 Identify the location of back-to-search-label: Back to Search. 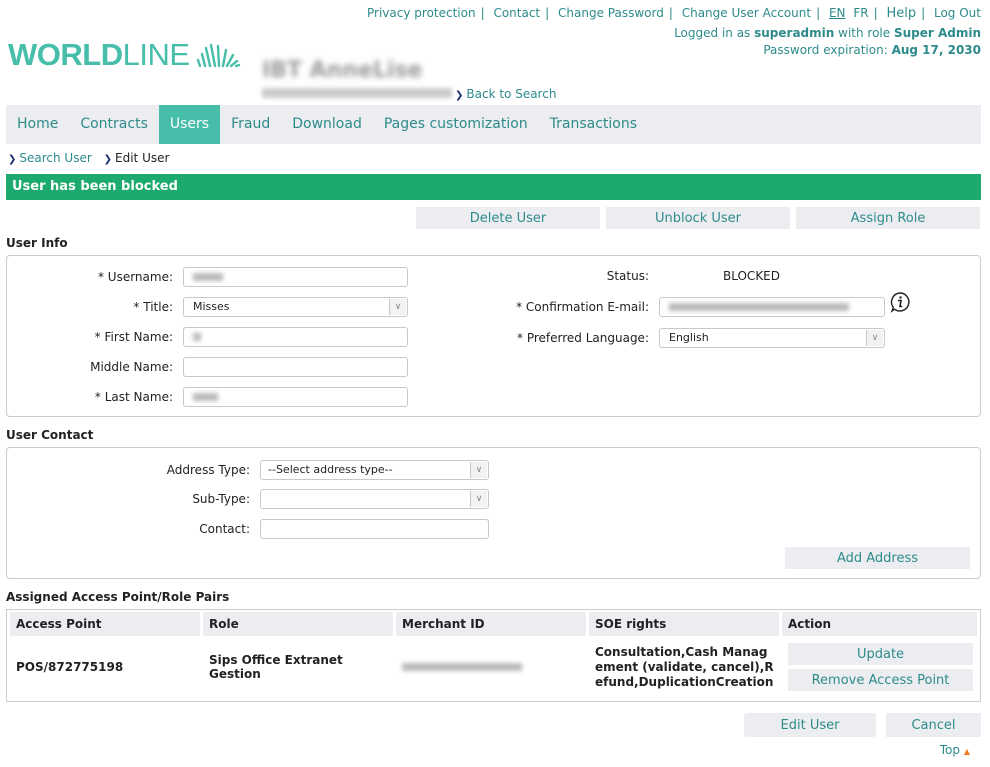
(511, 94).